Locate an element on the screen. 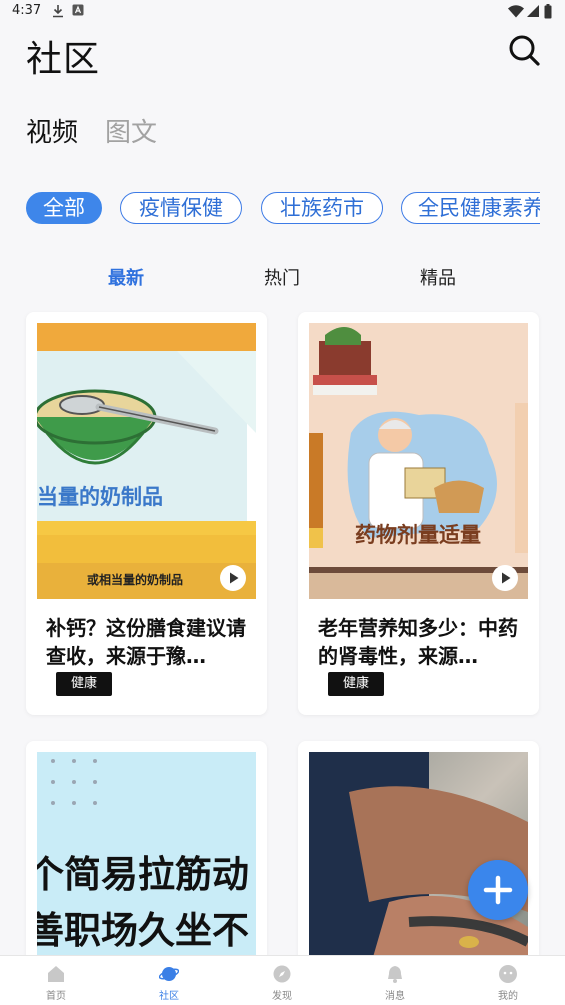  nav-label: 首页 is located at coordinates (56, 996).